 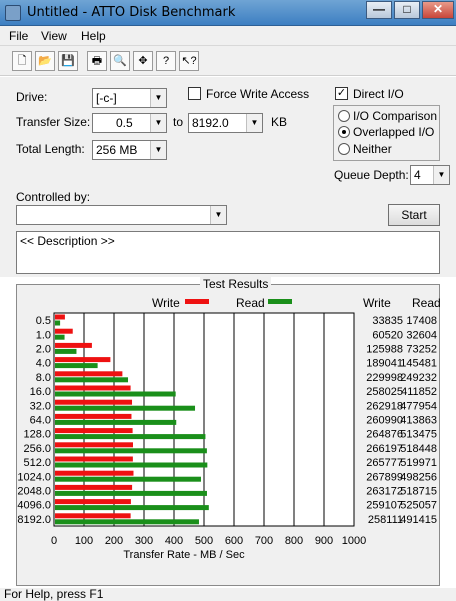 I want to click on read-value: 17408, so click(x=421, y=321).